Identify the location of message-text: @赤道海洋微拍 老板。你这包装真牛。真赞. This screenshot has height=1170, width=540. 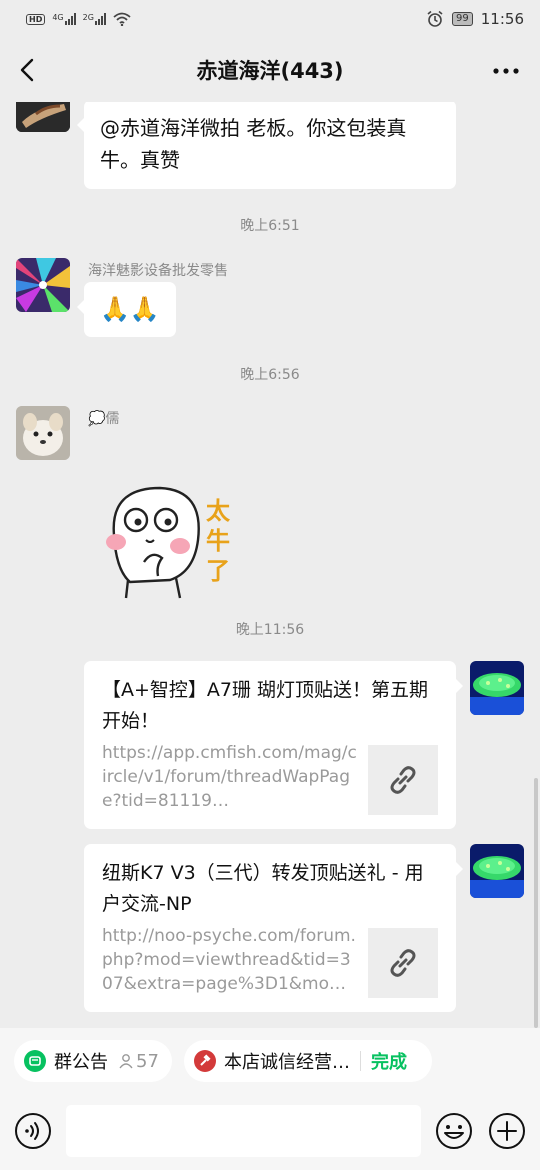
(253, 144).